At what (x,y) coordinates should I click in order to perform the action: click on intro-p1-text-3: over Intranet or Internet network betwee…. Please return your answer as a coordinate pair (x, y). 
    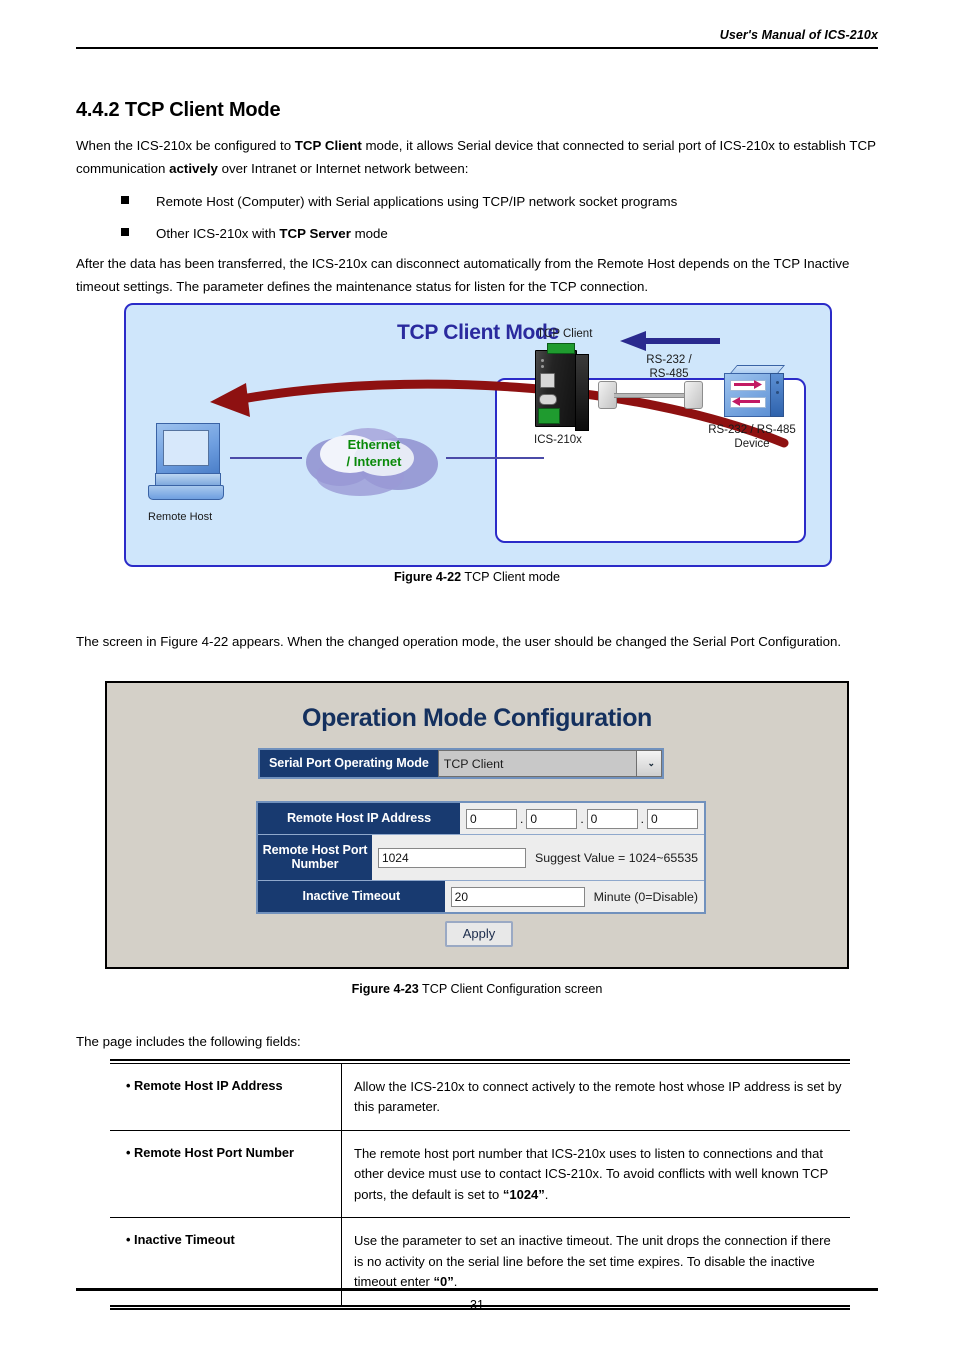
    Looking at the image, I should click on (343, 168).